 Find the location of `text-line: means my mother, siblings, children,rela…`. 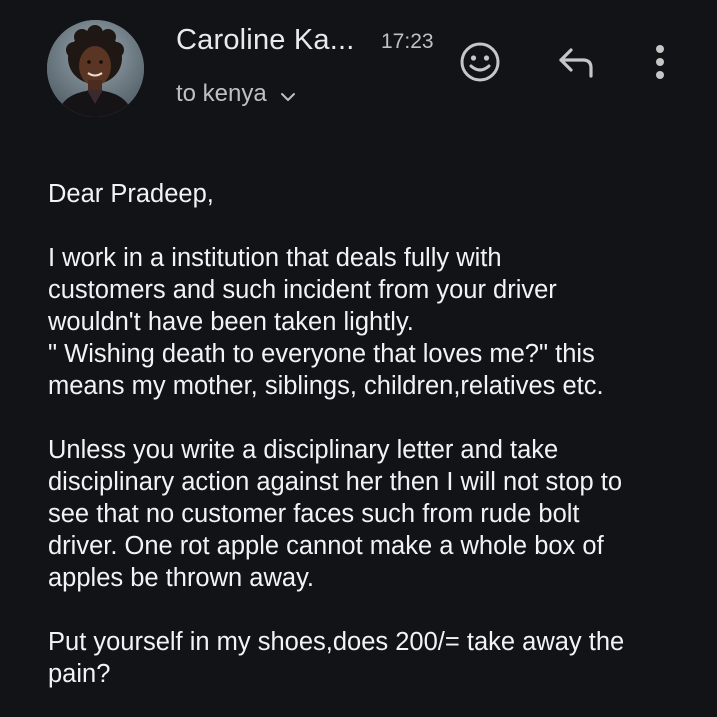

text-line: means my mother, siblings, children,rela… is located at coordinates (326, 386).